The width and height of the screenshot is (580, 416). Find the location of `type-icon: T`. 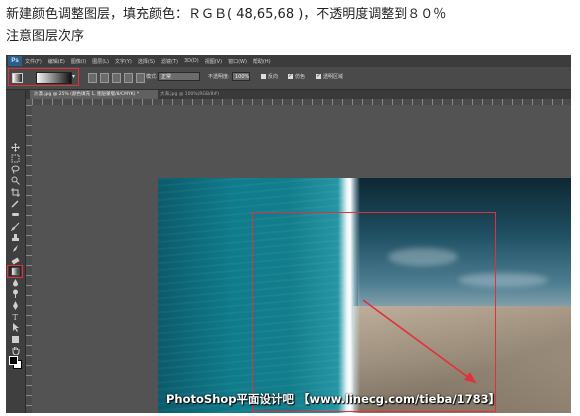

type-icon: T is located at coordinates (15, 317).